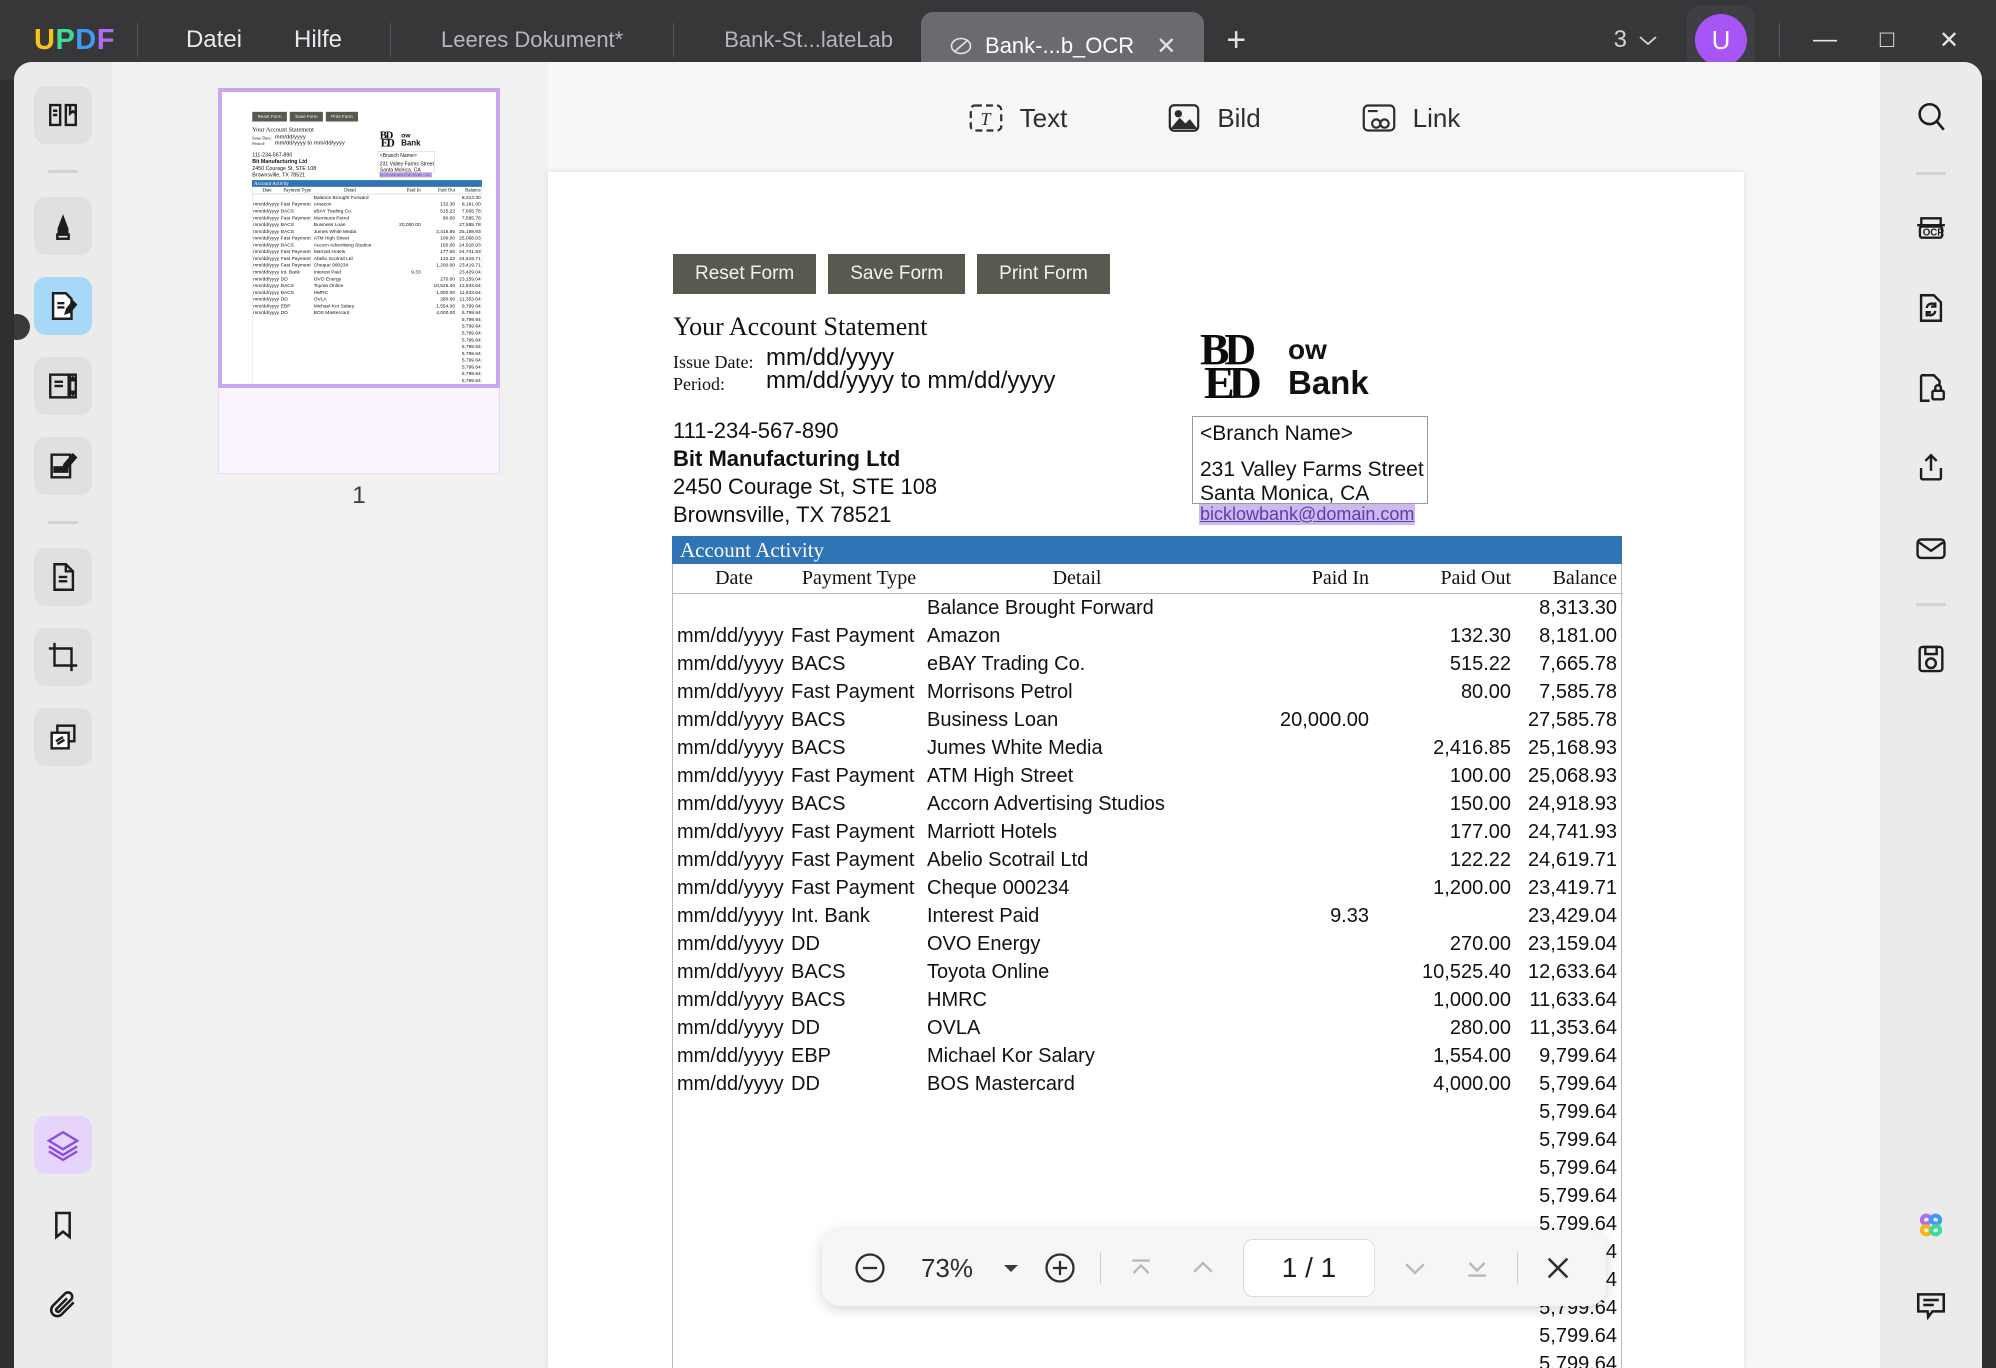 The image size is (1996, 1368). I want to click on save-as-icon, so click(1931, 659).